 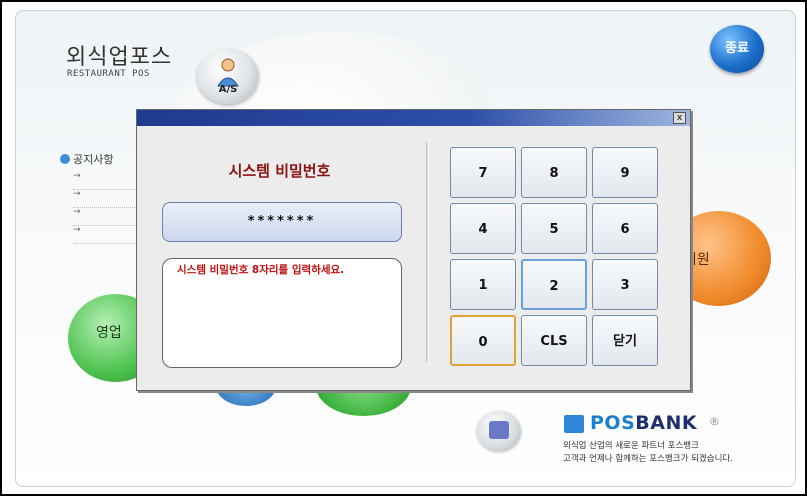 What do you see at coordinates (554, 340) in the screenshot?
I see `clear-button: CLS` at bounding box center [554, 340].